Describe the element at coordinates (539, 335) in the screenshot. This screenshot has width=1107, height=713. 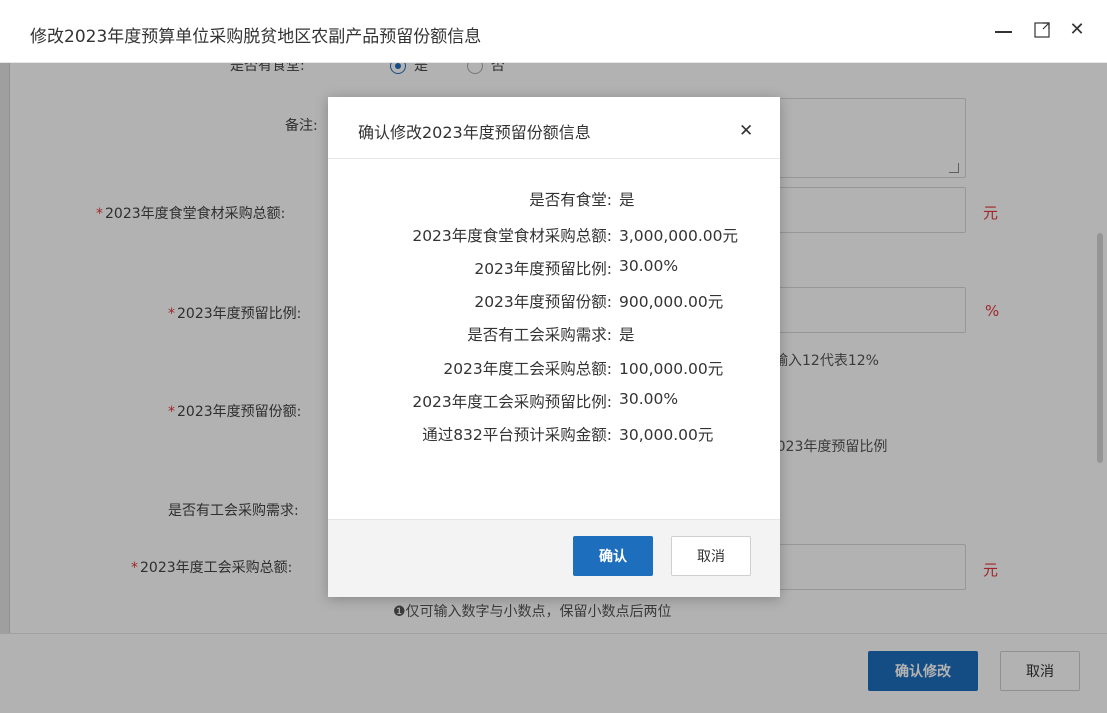
I see `info-label: 是否有工会采购需求:` at that location.